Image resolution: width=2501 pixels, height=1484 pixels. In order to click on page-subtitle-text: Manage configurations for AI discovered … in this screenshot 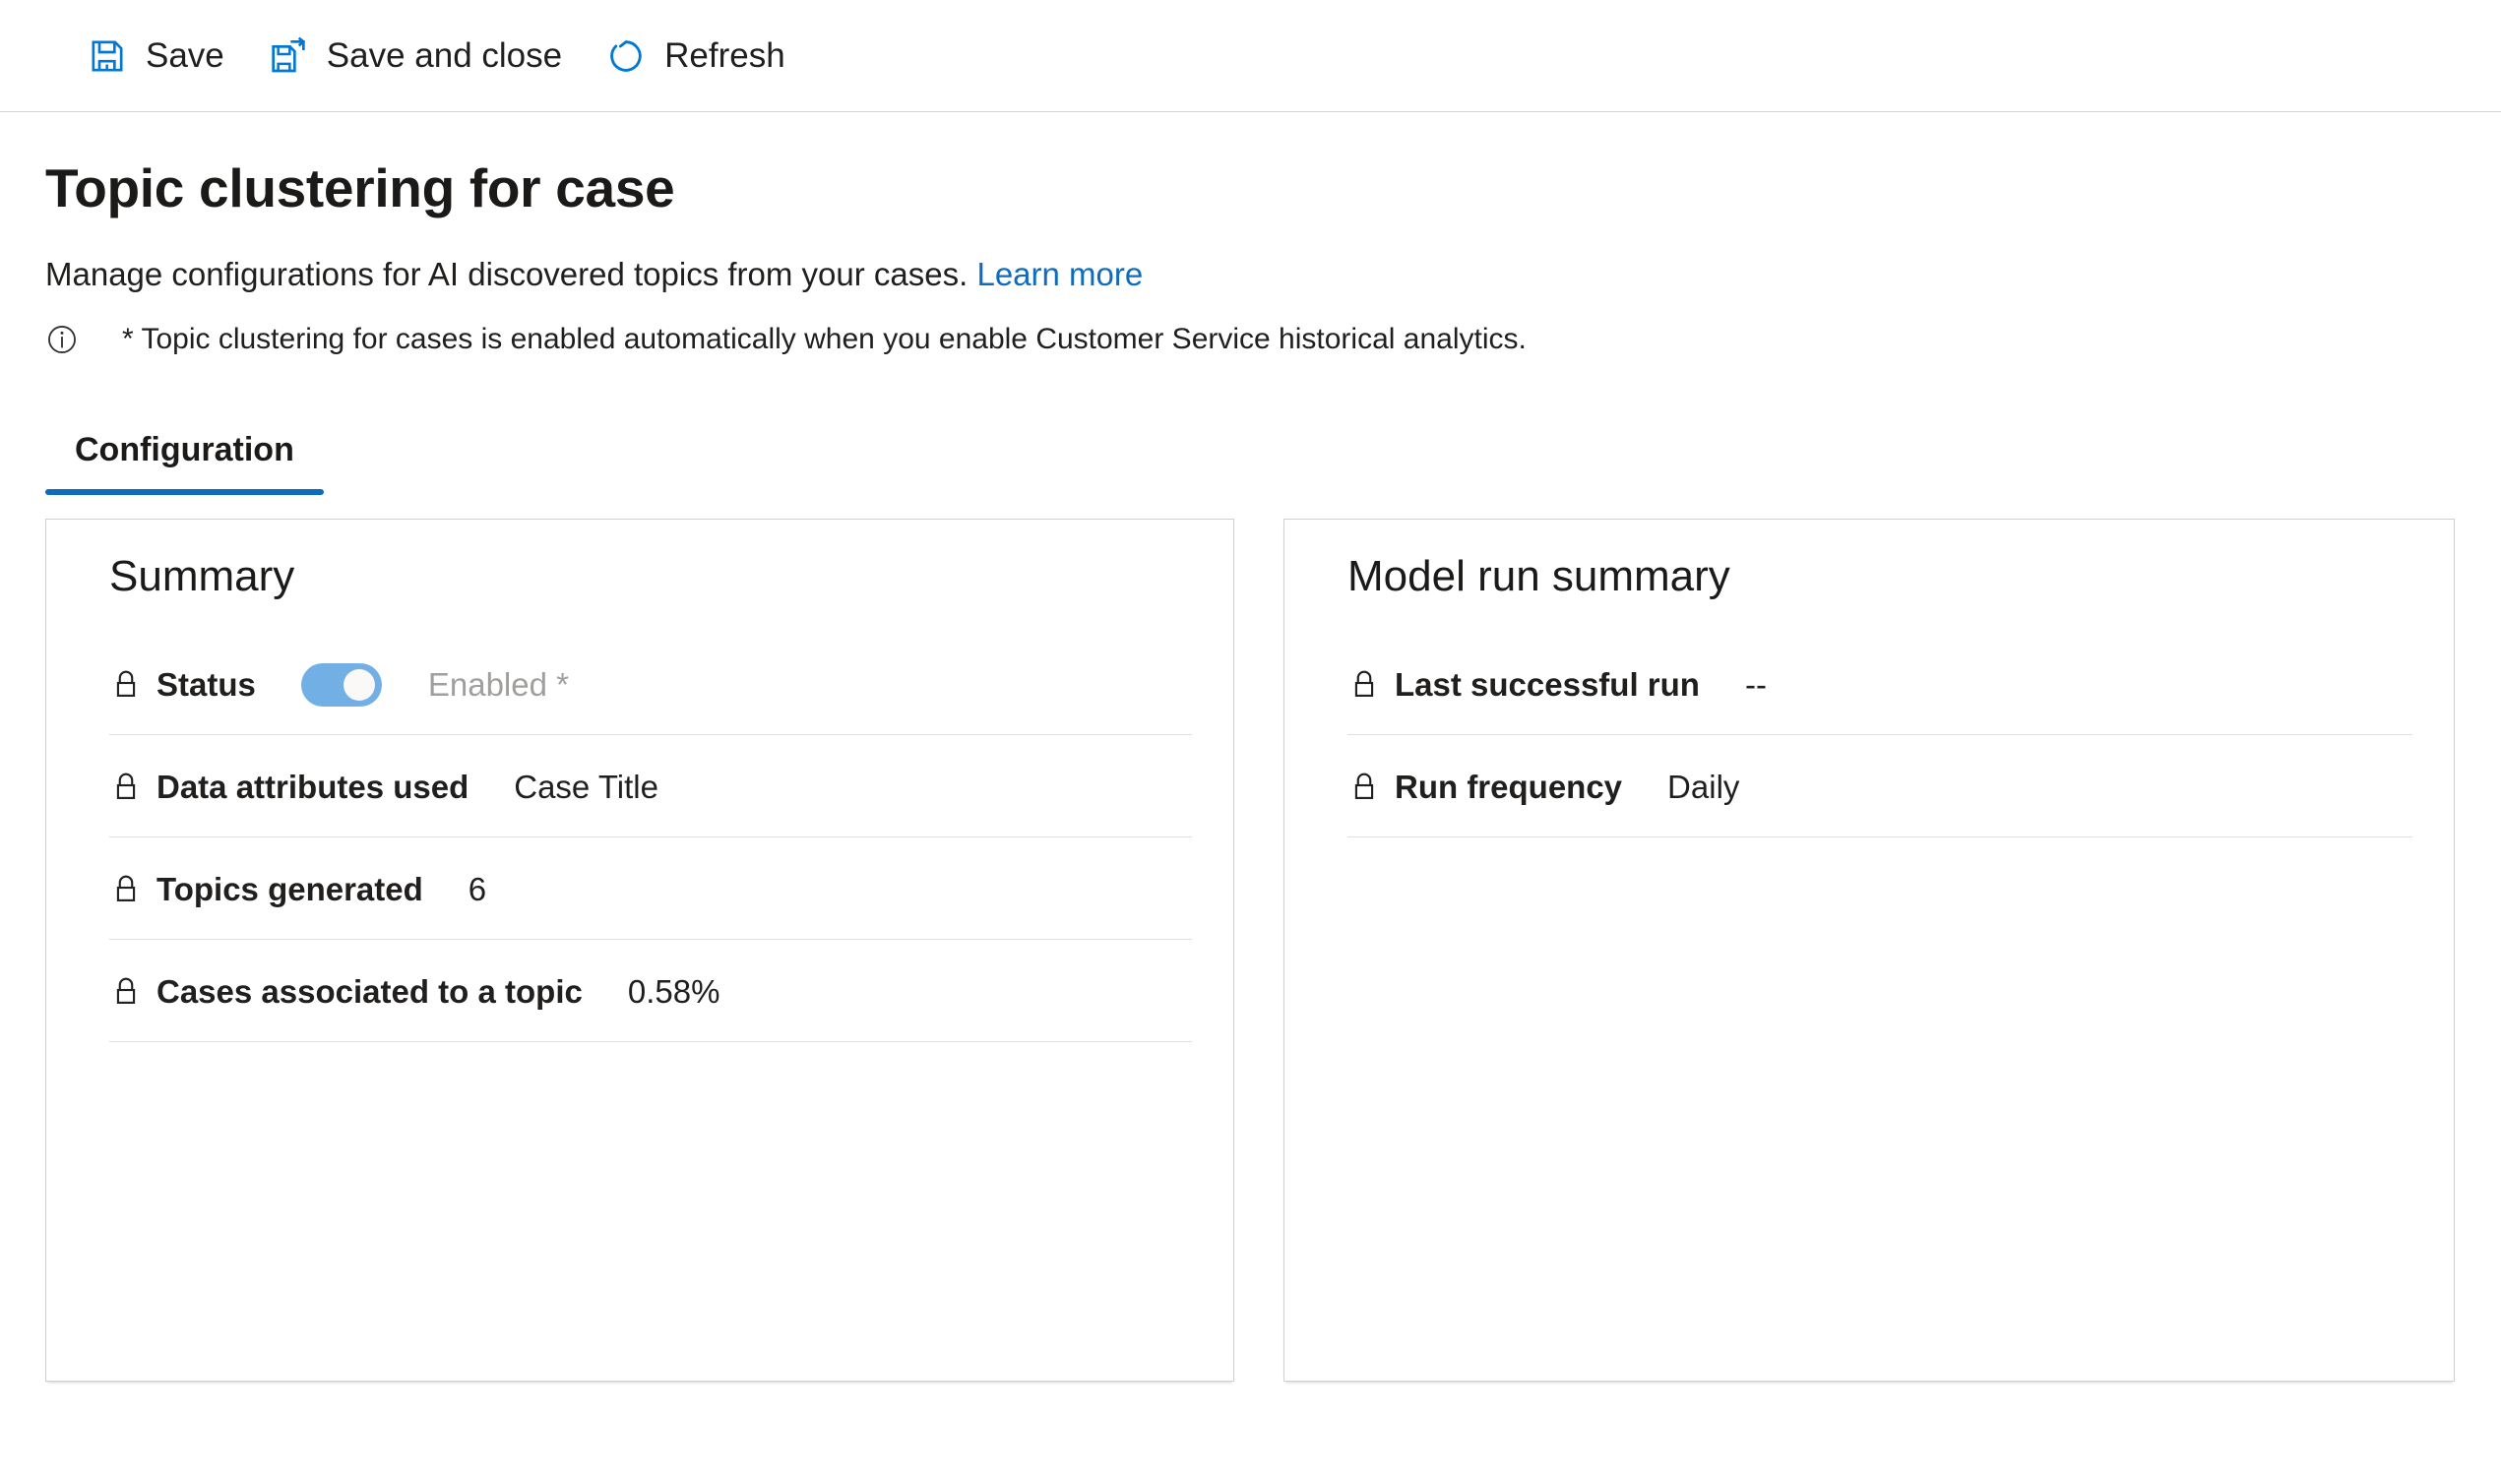, I will do `click(507, 273)`.